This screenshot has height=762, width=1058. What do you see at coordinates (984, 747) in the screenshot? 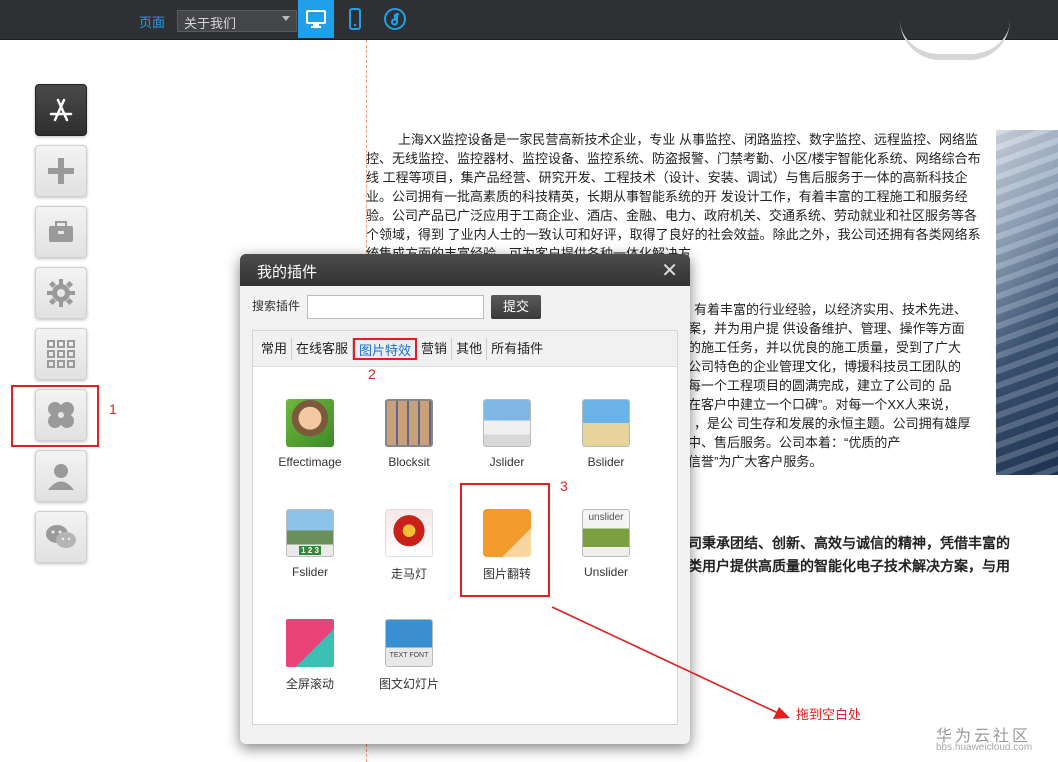
I see `watermark-url: bbs.huaweicloud.com` at bounding box center [984, 747].